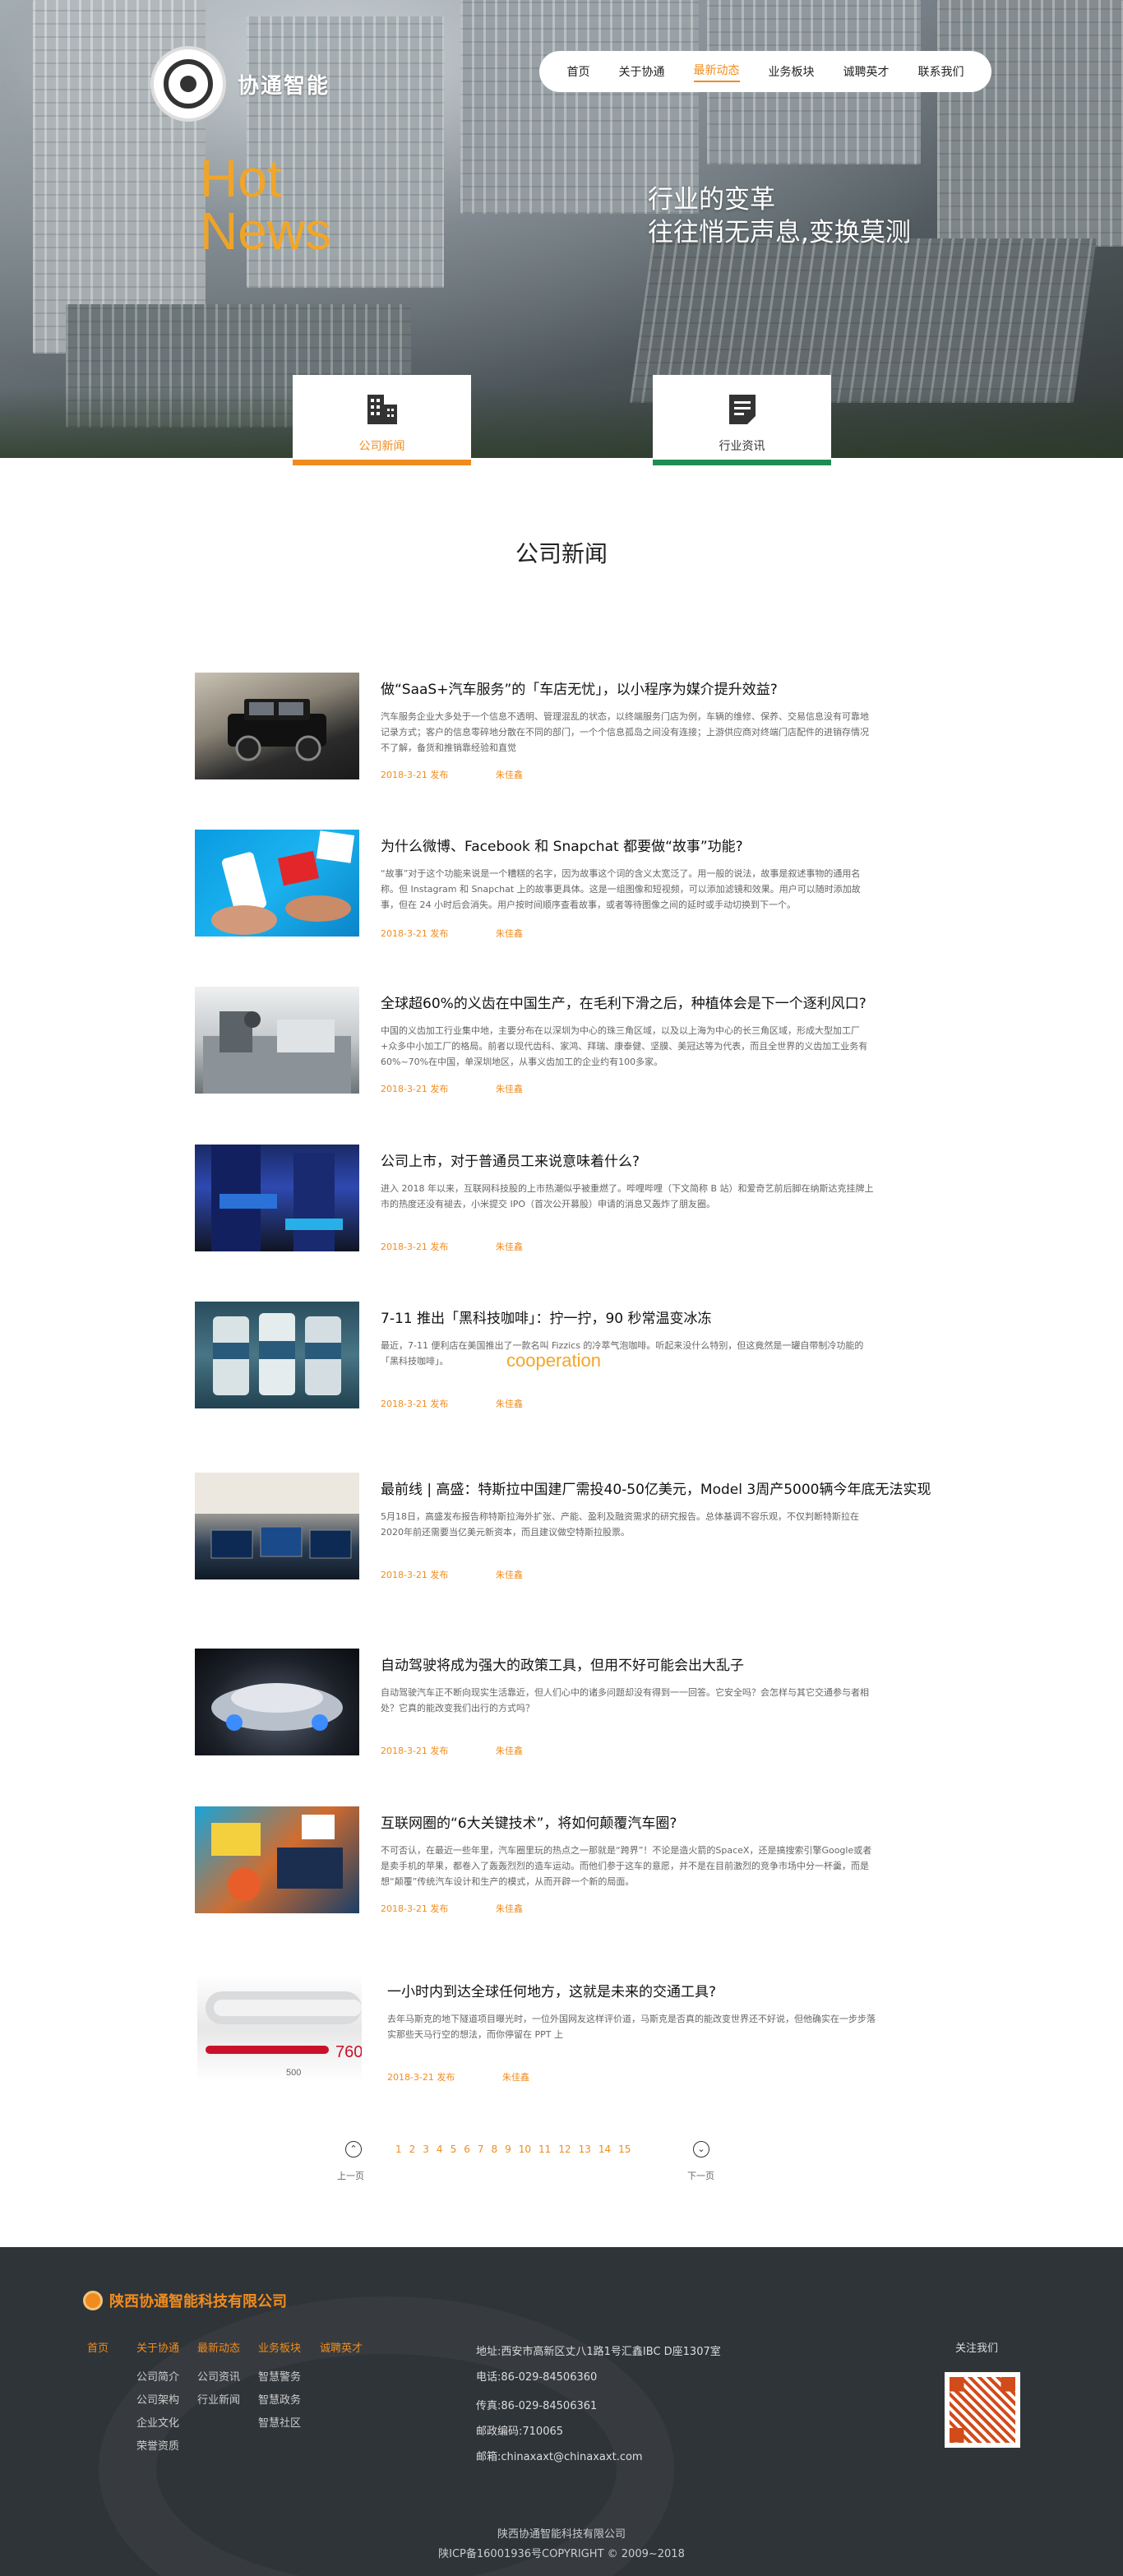 The height and width of the screenshot is (2576, 1123). What do you see at coordinates (454, 2149) in the screenshot?
I see `page-link: 5` at bounding box center [454, 2149].